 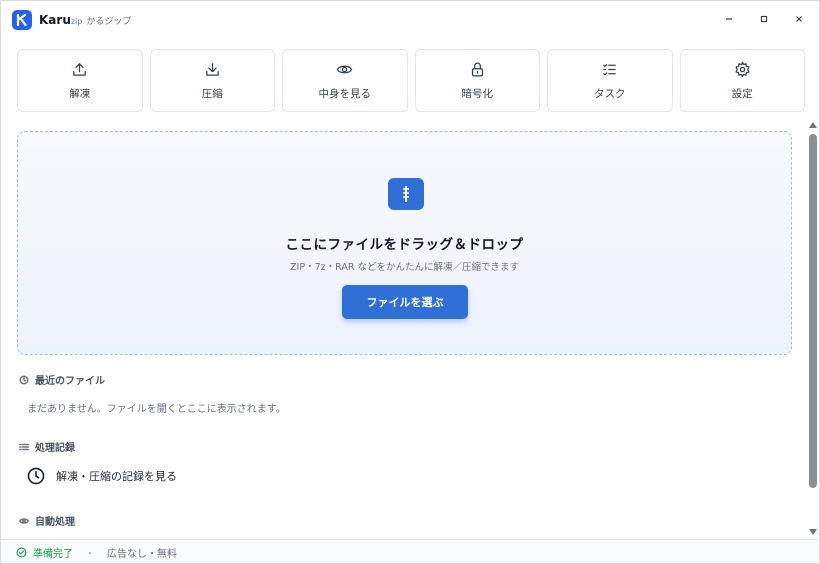 I want to click on extract-label: 解凍, so click(x=80, y=93).